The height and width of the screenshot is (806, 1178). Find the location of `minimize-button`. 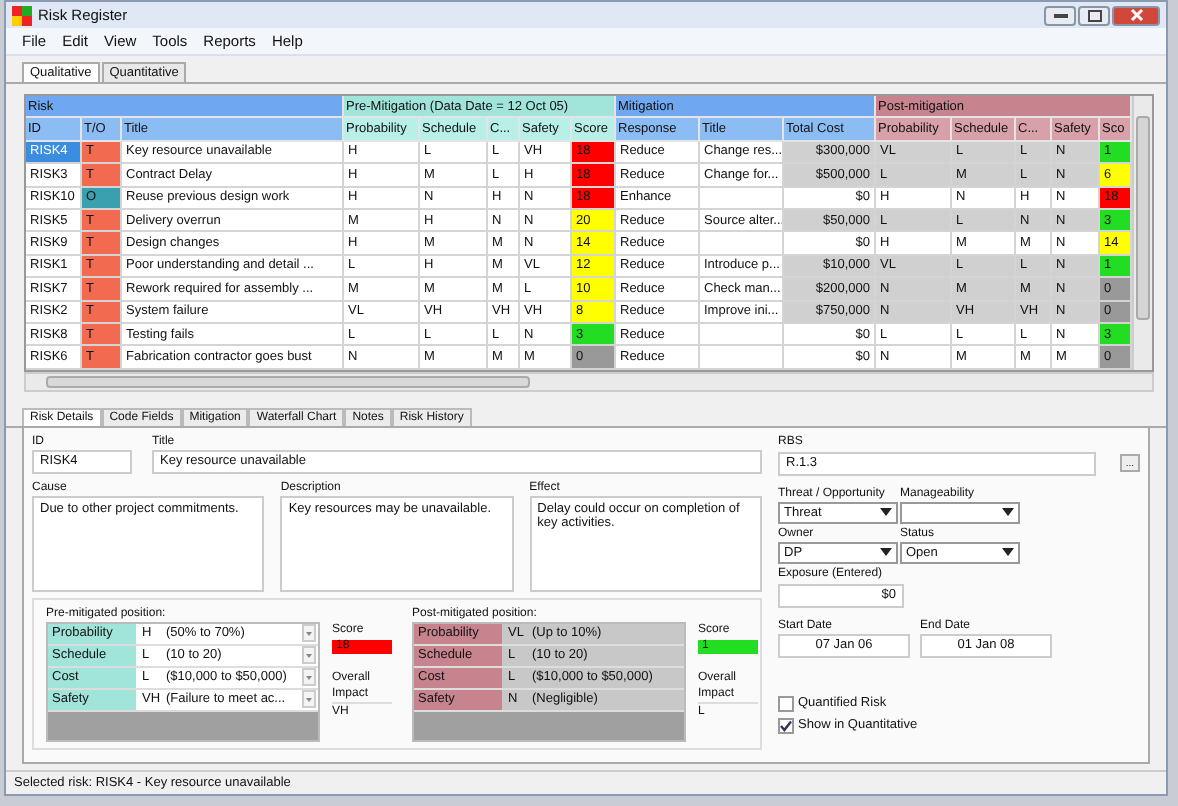

minimize-button is located at coordinates (1060, 15).